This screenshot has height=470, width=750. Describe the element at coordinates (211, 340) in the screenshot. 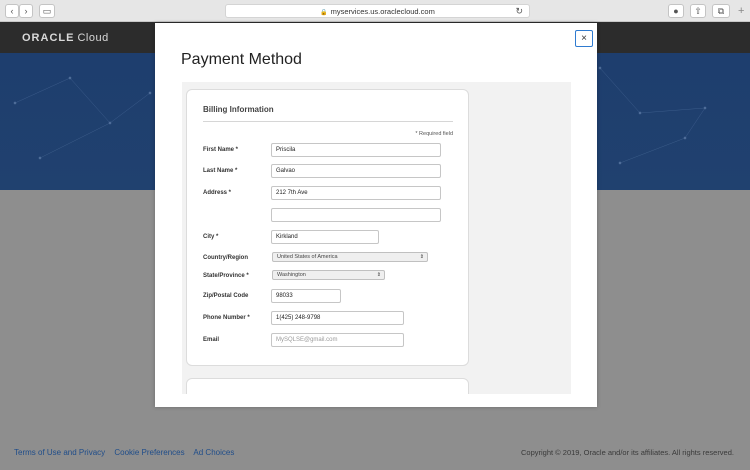

I see `email-label: Email` at that location.